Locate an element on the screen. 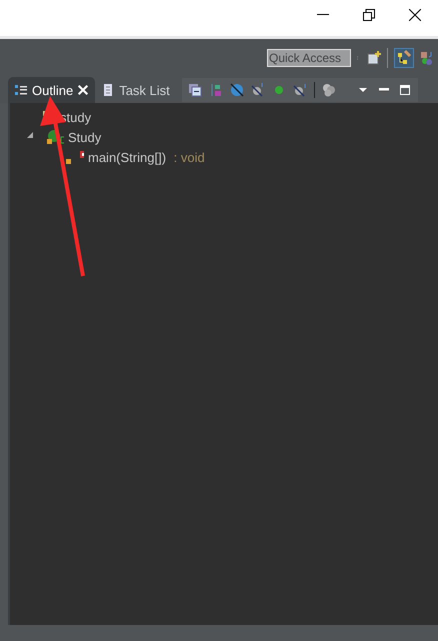  hide-fields-icon is located at coordinates (237, 90).